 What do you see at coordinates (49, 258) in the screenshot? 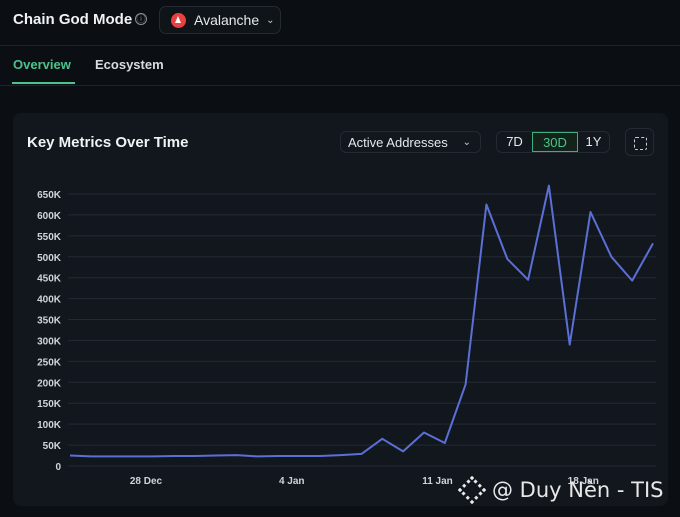
I see `y-tick-label: 500K` at bounding box center [49, 258].